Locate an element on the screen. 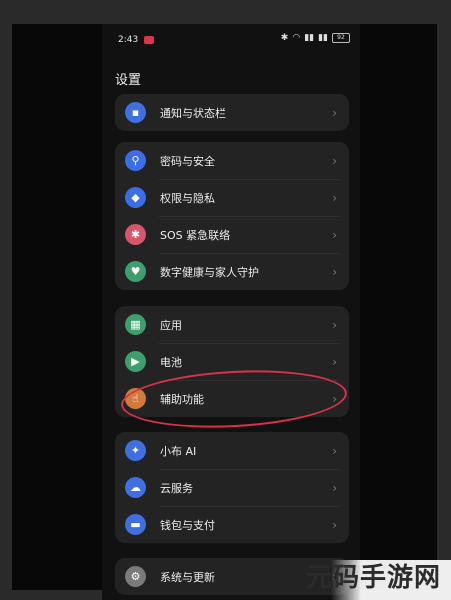 Image resolution: width=451 pixels, height=600 pixels. wifi-icon: ◠ is located at coordinates (296, 38).